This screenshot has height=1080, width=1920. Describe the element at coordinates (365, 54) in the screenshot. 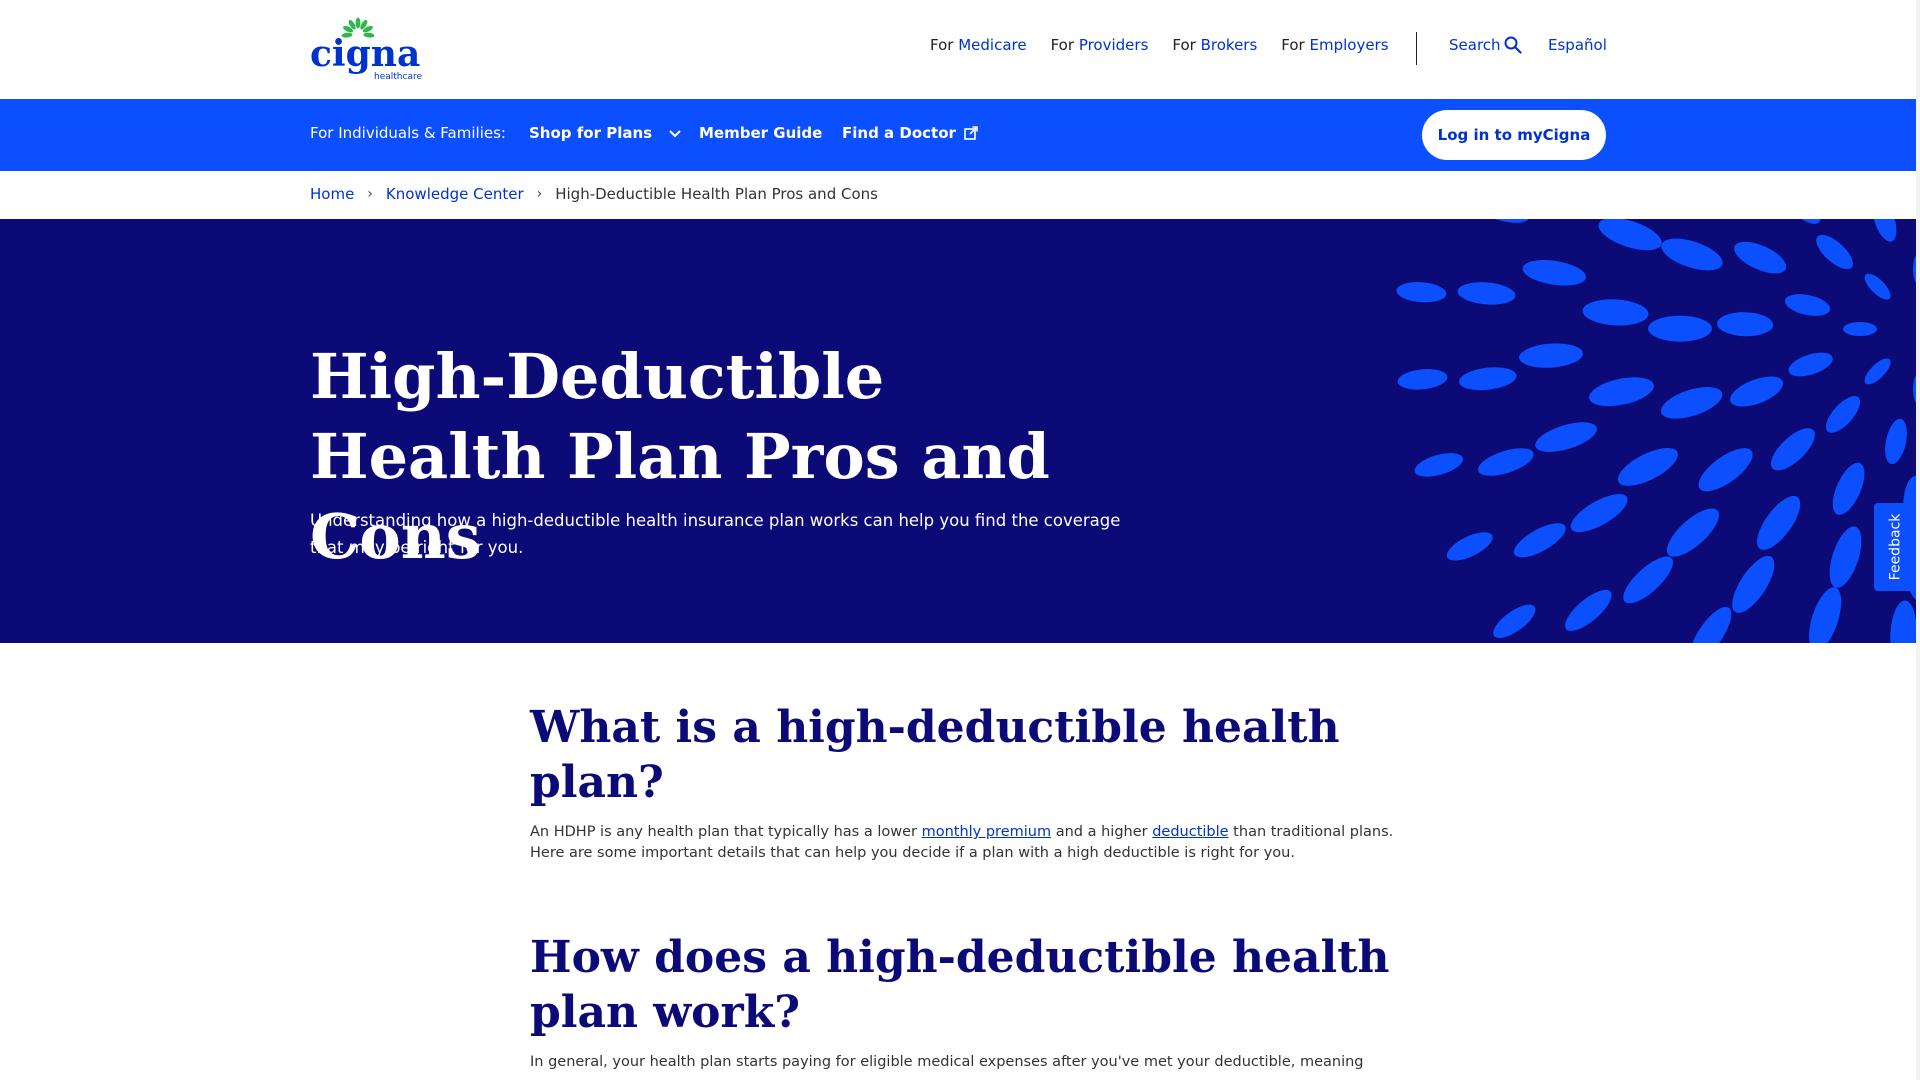

I see `logo-wordmark: cigna` at that location.